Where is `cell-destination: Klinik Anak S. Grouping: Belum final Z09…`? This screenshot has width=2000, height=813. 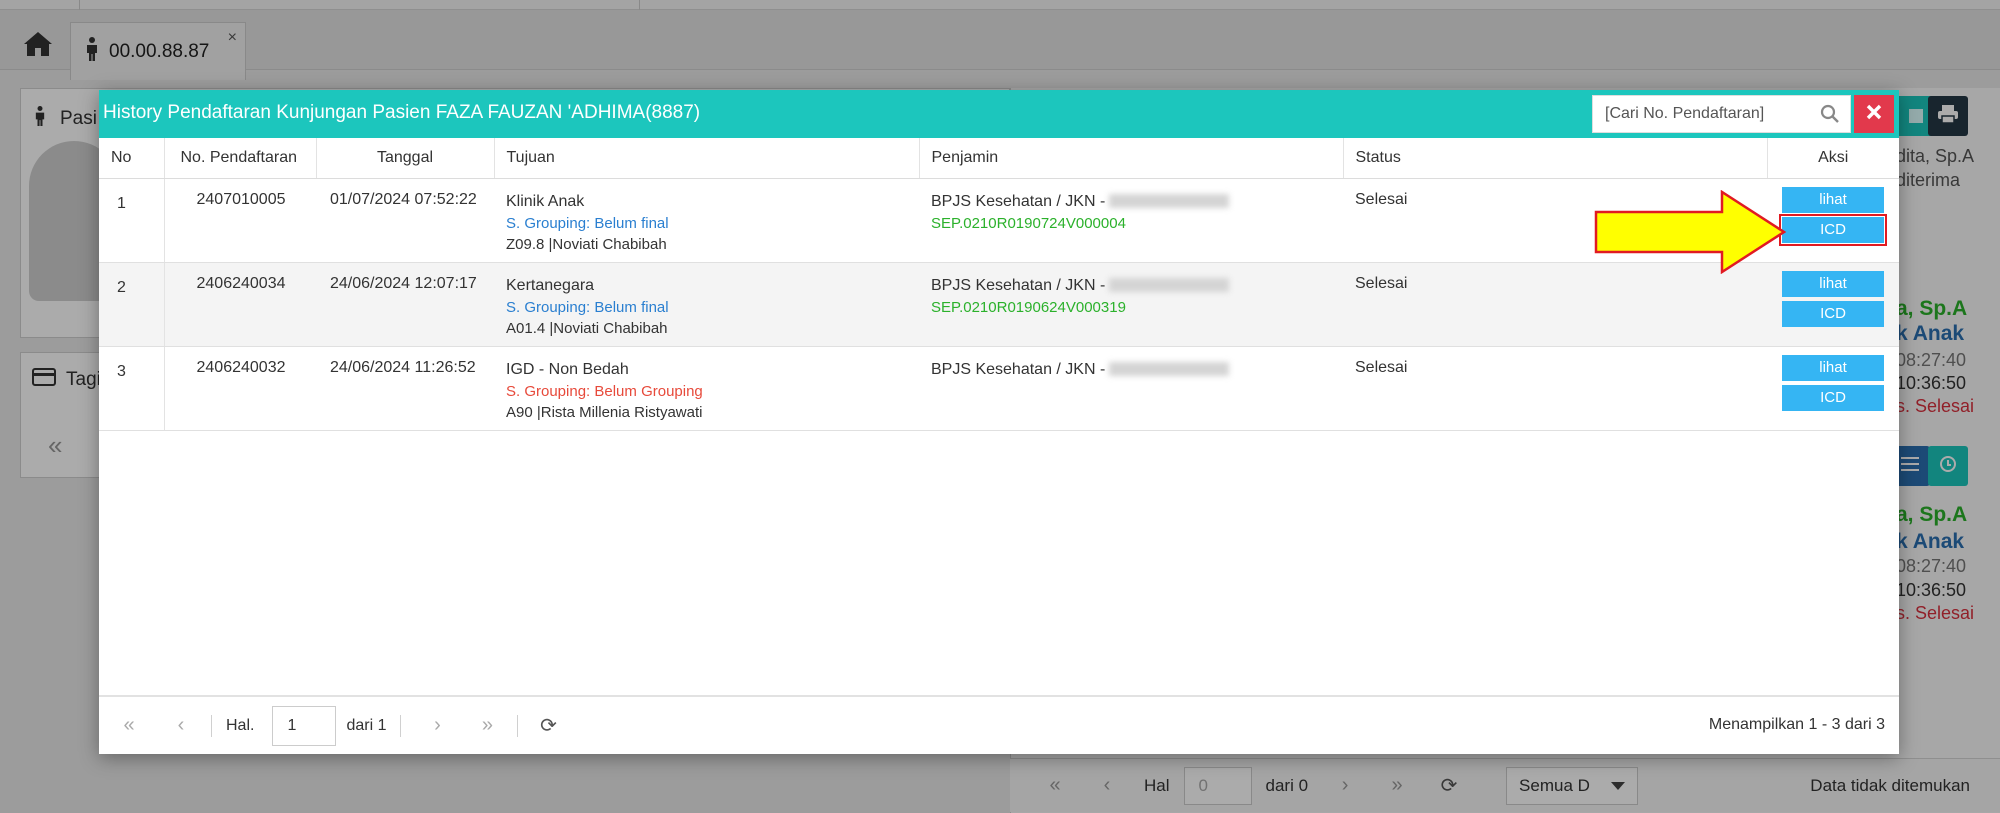 cell-destination: Klinik Anak S. Grouping: Belum final Z09… is located at coordinates (706, 220).